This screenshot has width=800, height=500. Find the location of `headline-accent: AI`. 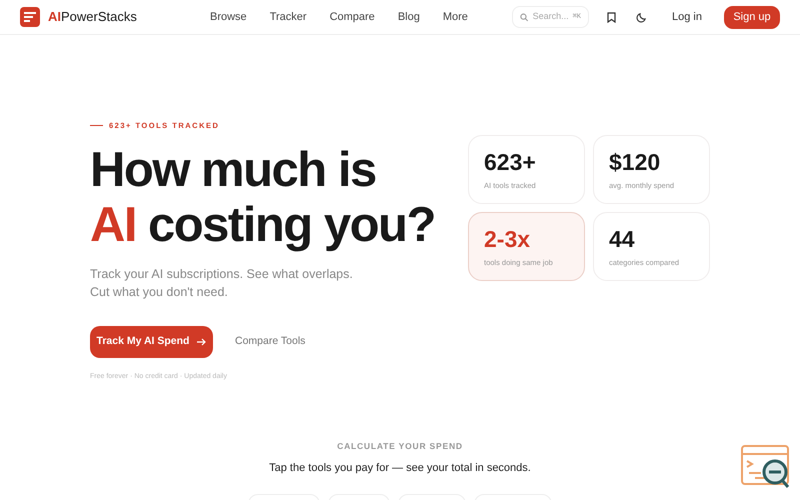

headline-accent: AI is located at coordinates (113, 226).